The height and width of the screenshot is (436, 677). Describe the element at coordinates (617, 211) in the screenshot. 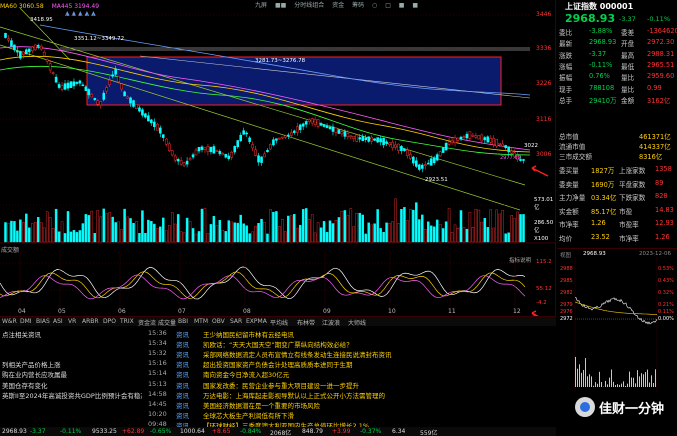

I see `detail-row: 实金额 85.17亿 市盈 14.83` at that location.